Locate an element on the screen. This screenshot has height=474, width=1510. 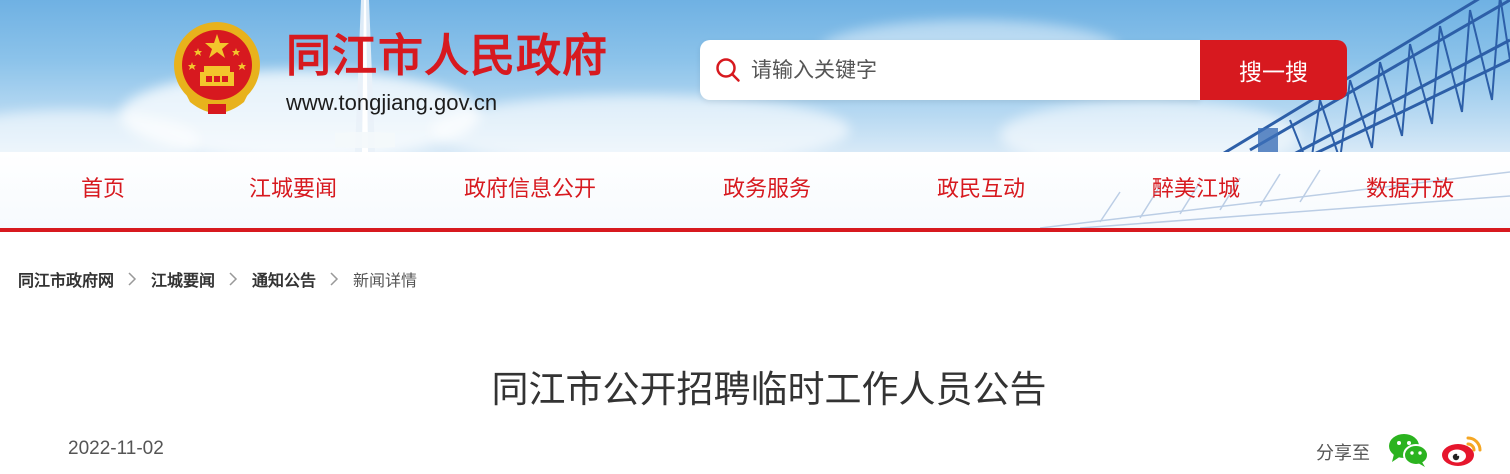
national-emblem-icon is located at coordinates (217, 68).